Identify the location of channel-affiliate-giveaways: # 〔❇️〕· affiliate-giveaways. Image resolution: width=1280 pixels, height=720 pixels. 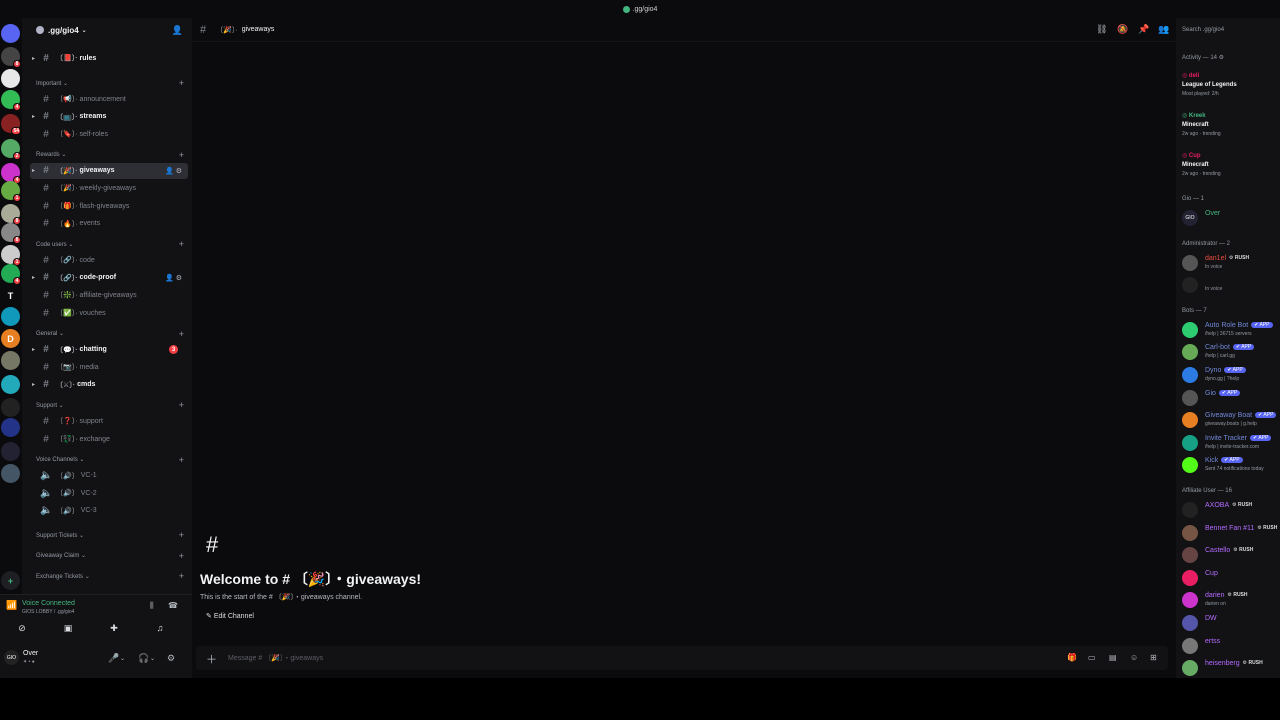
(109, 295).